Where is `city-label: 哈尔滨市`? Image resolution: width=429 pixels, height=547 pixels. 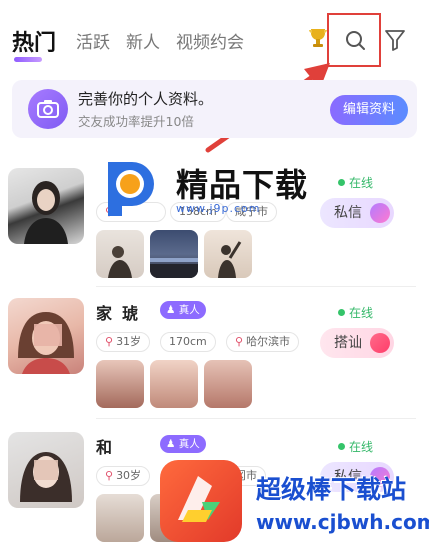 city-label: 哈尔滨市 is located at coordinates (268, 341).